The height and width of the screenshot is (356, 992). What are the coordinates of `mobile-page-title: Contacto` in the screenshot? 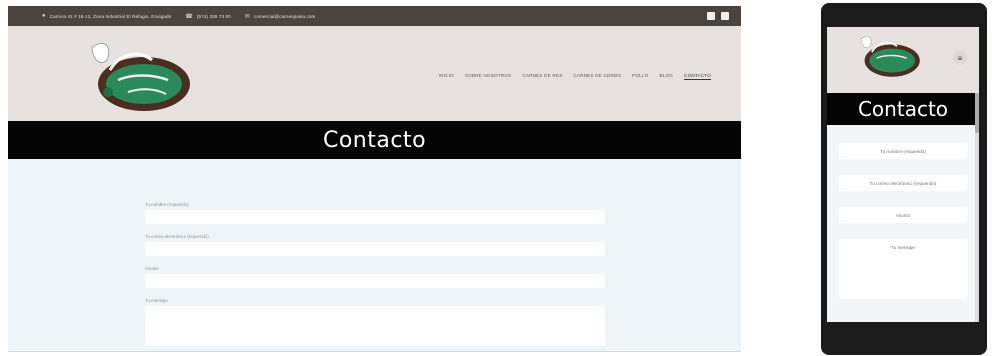 It's located at (903, 109).